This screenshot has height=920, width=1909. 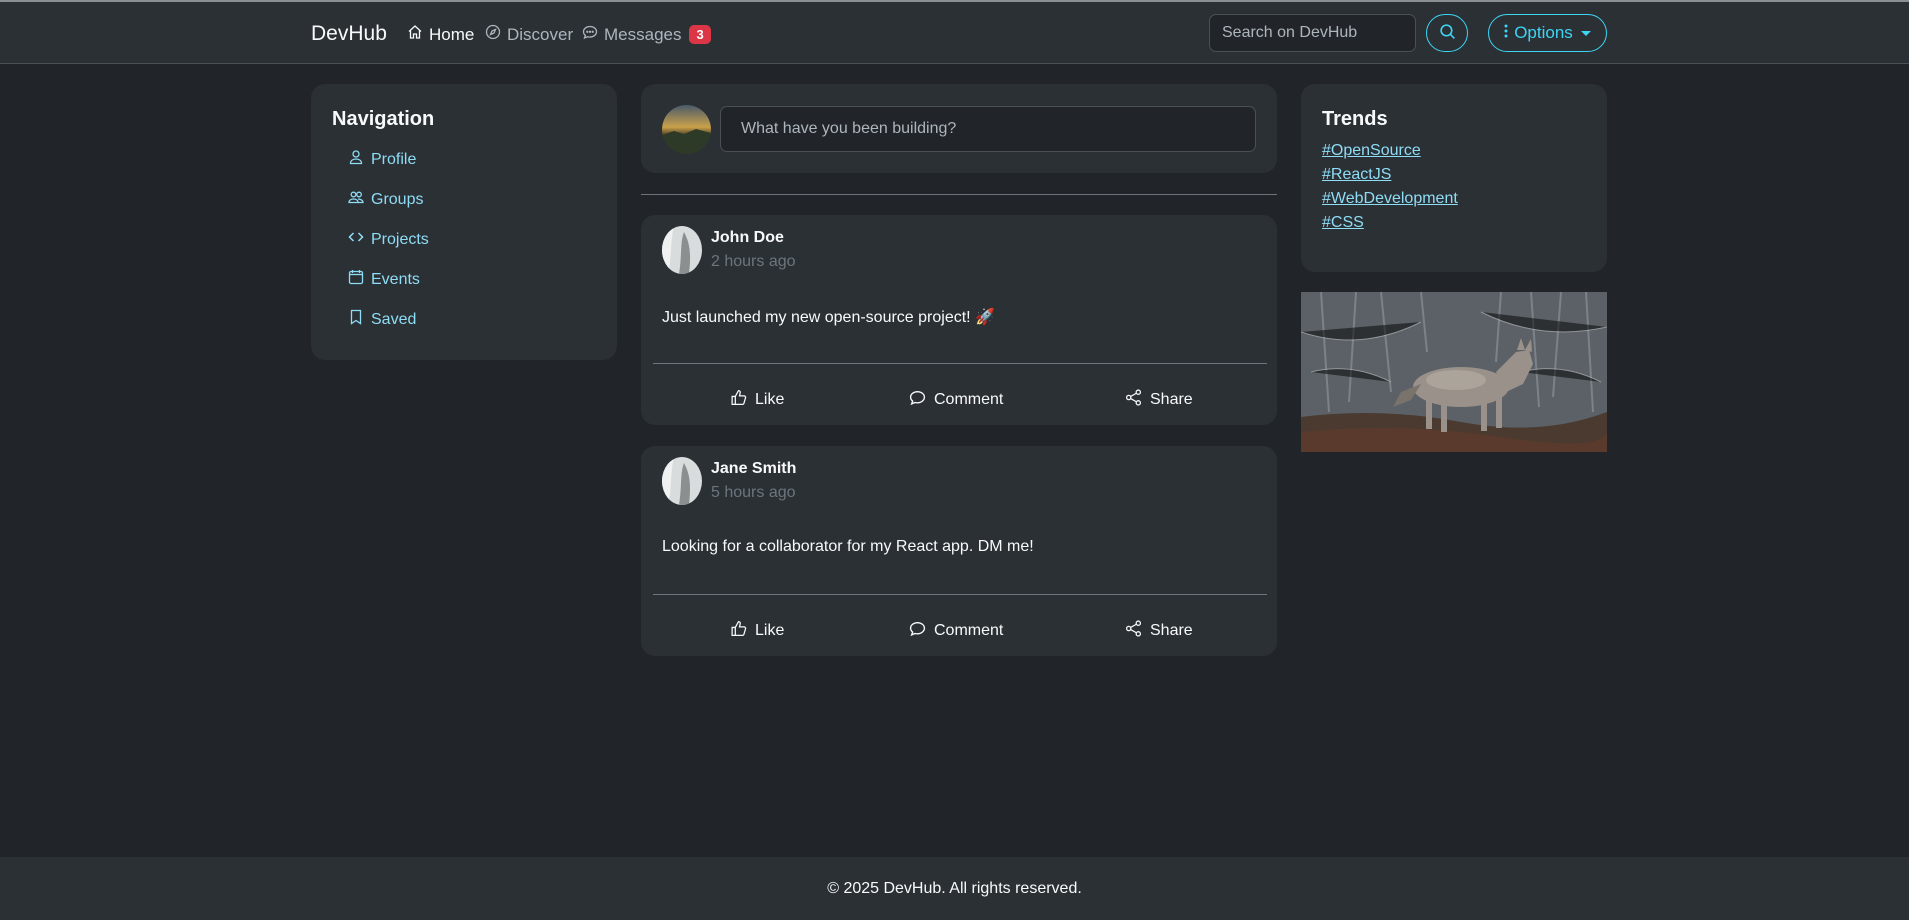 I want to click on composer-input, so click(x=988, y=129).